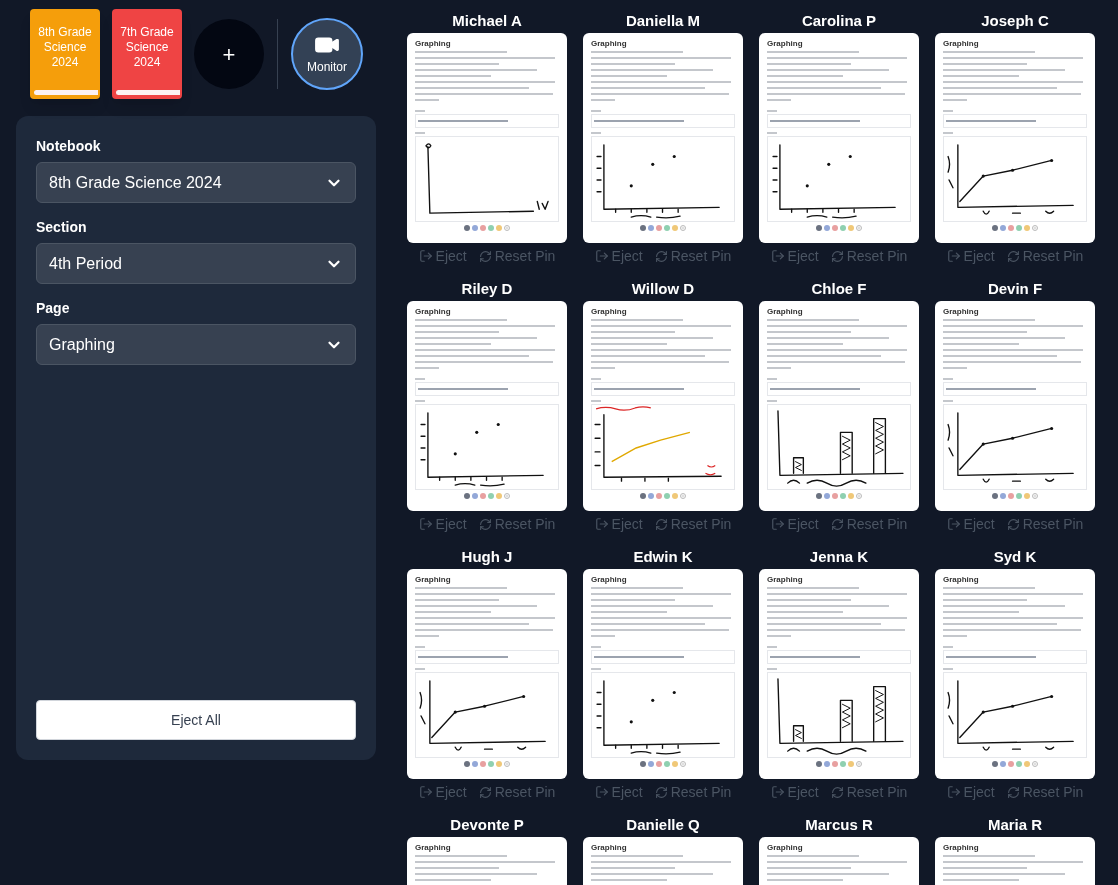 The image size is (1118, 885). I want to click on dropdown-select: 8th Grade Science 2024, so click(196, 182).